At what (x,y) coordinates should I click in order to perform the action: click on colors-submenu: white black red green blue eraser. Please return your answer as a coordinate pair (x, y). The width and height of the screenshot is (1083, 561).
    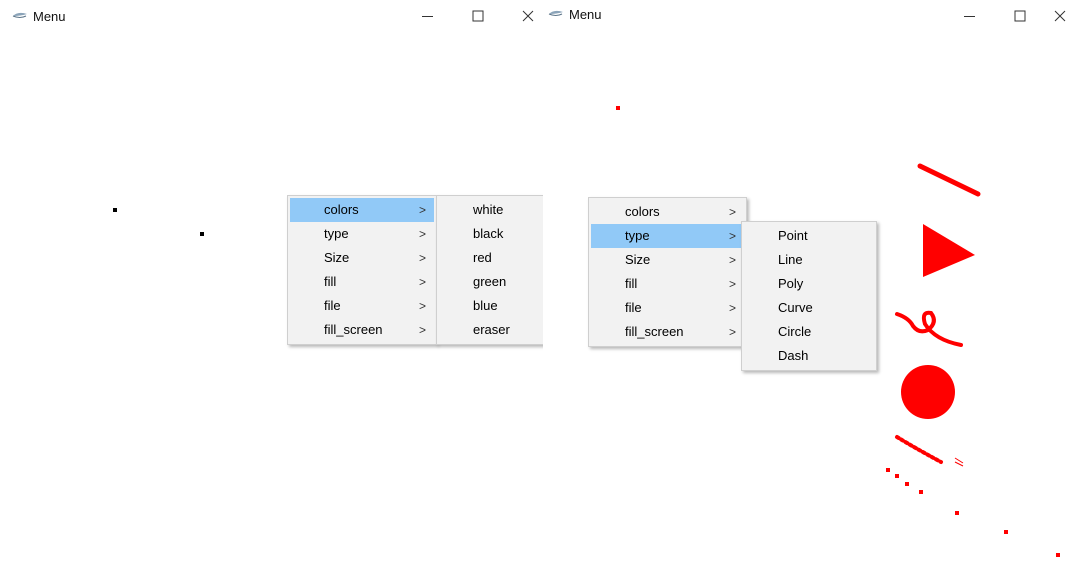
    Looking at the image, I should click on (489, 270).